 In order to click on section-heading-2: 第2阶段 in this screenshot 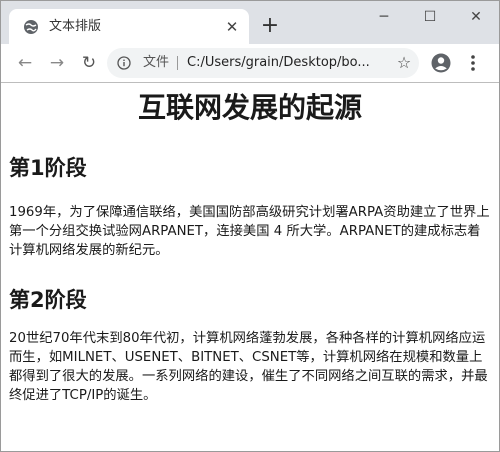, I will do `click(48, 300)`.